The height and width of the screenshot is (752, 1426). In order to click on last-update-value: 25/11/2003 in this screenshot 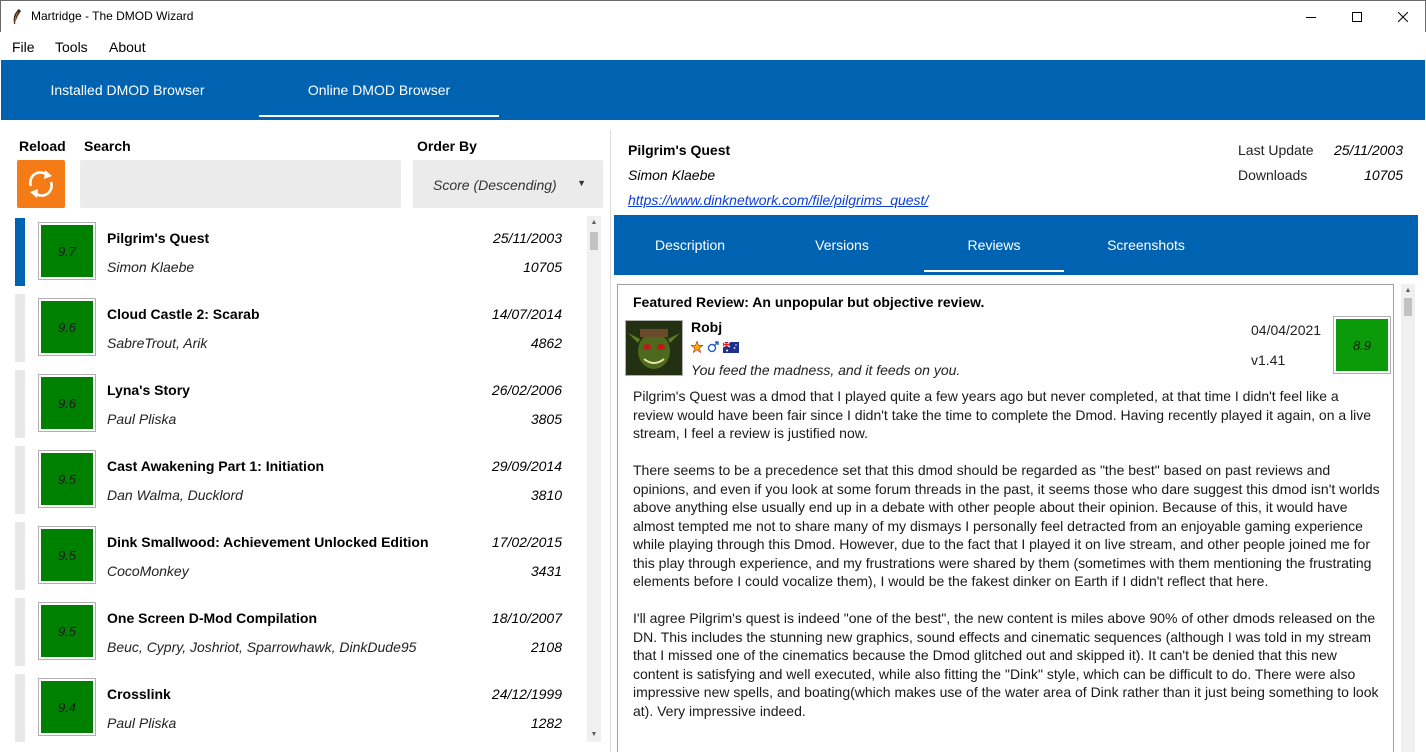, I will do `click(1368, 150)`.